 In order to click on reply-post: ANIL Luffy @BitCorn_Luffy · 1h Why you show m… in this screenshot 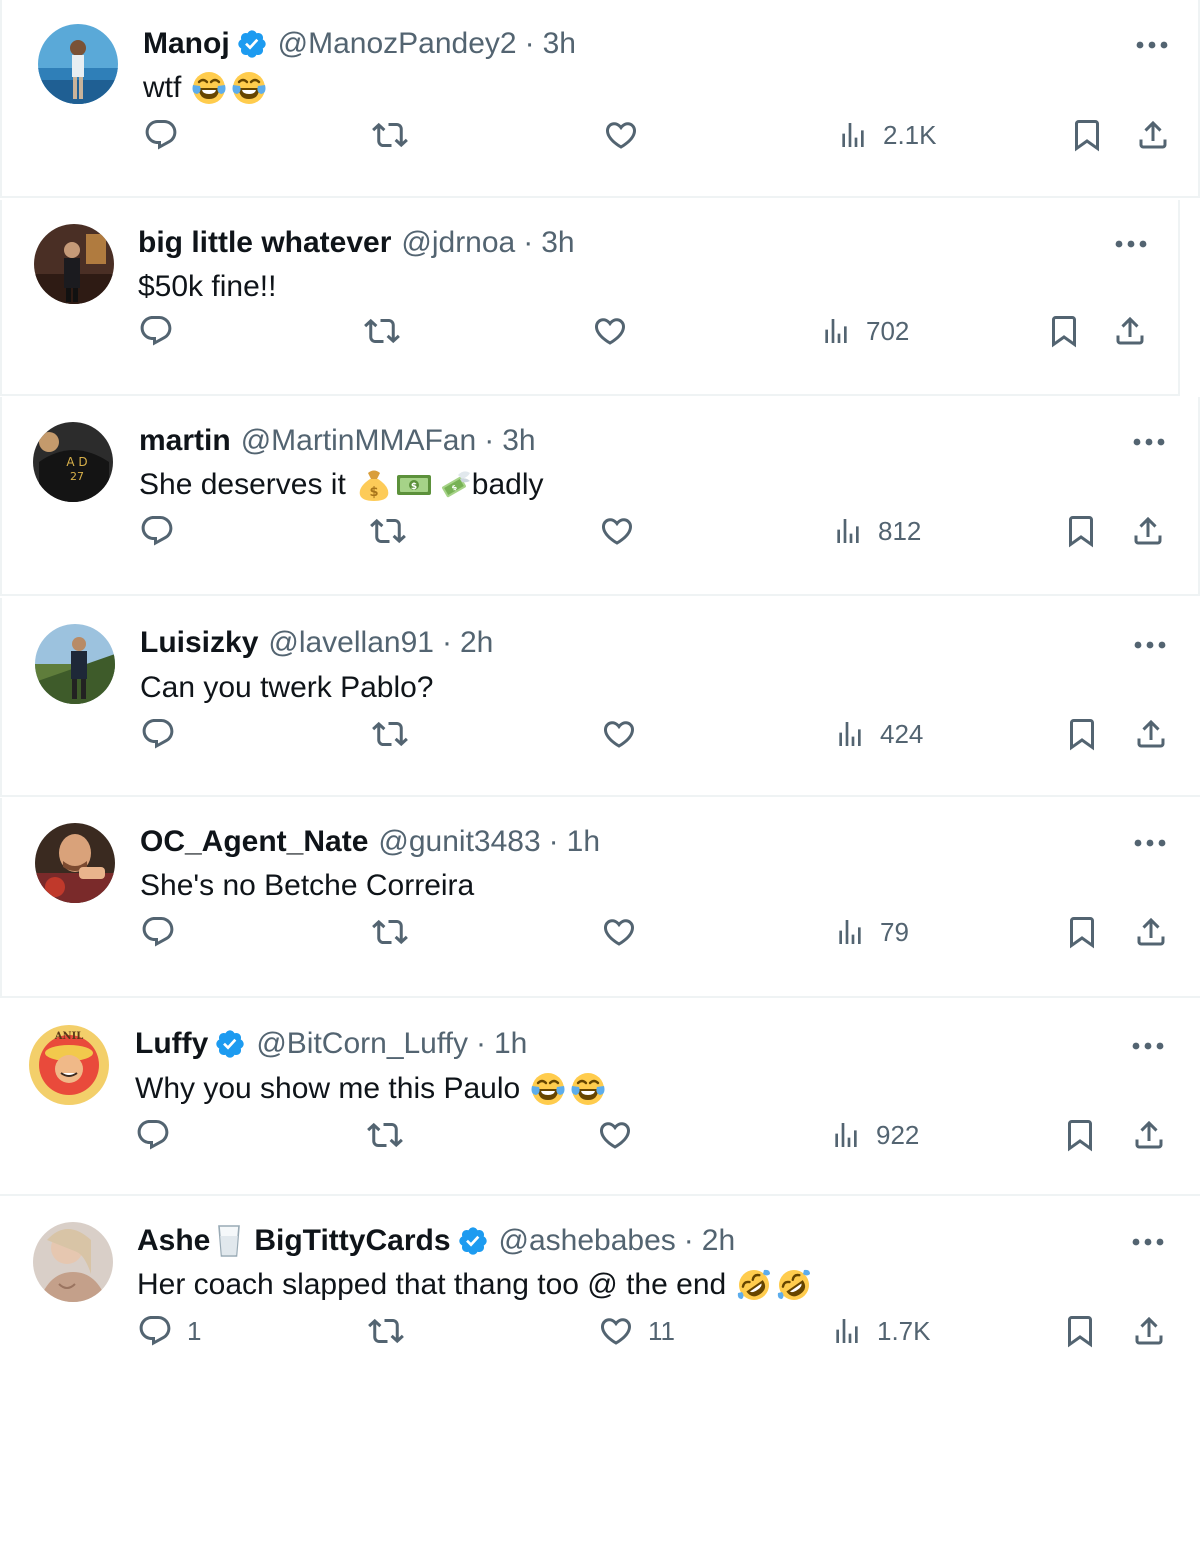, I will do `click(600, 1097)`.